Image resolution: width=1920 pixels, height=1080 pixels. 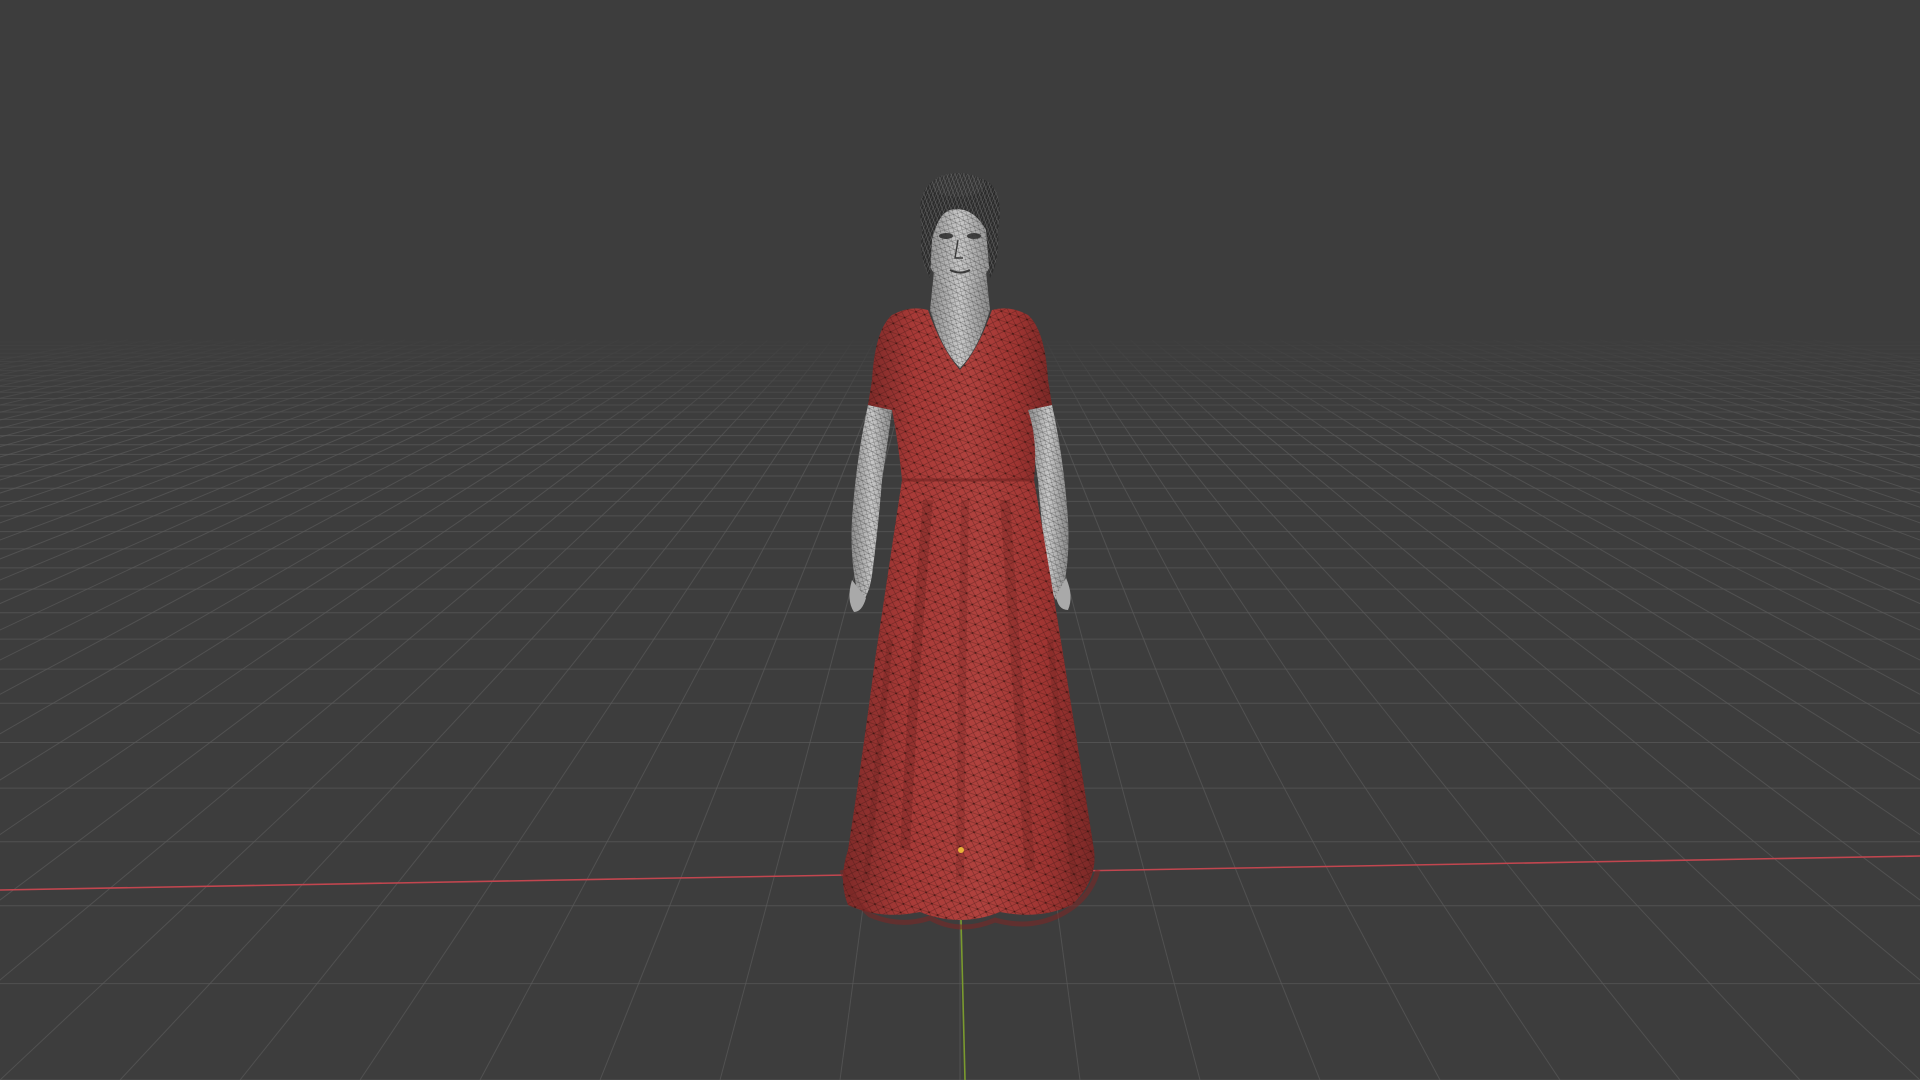 I want to click on object-origin-marker, so click(x=961, y=850).